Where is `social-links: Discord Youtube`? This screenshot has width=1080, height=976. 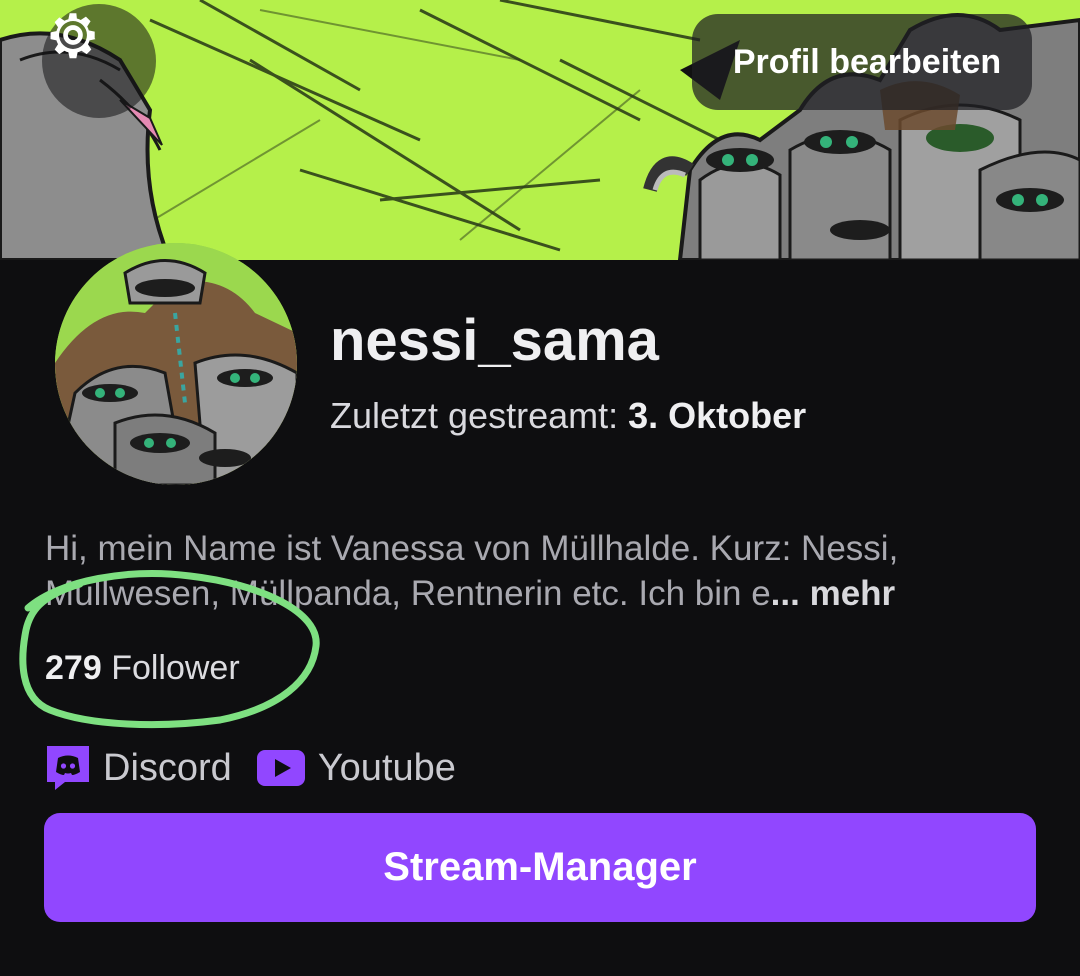 social-links: Discord Youtube is located at coordinates (262, 768).